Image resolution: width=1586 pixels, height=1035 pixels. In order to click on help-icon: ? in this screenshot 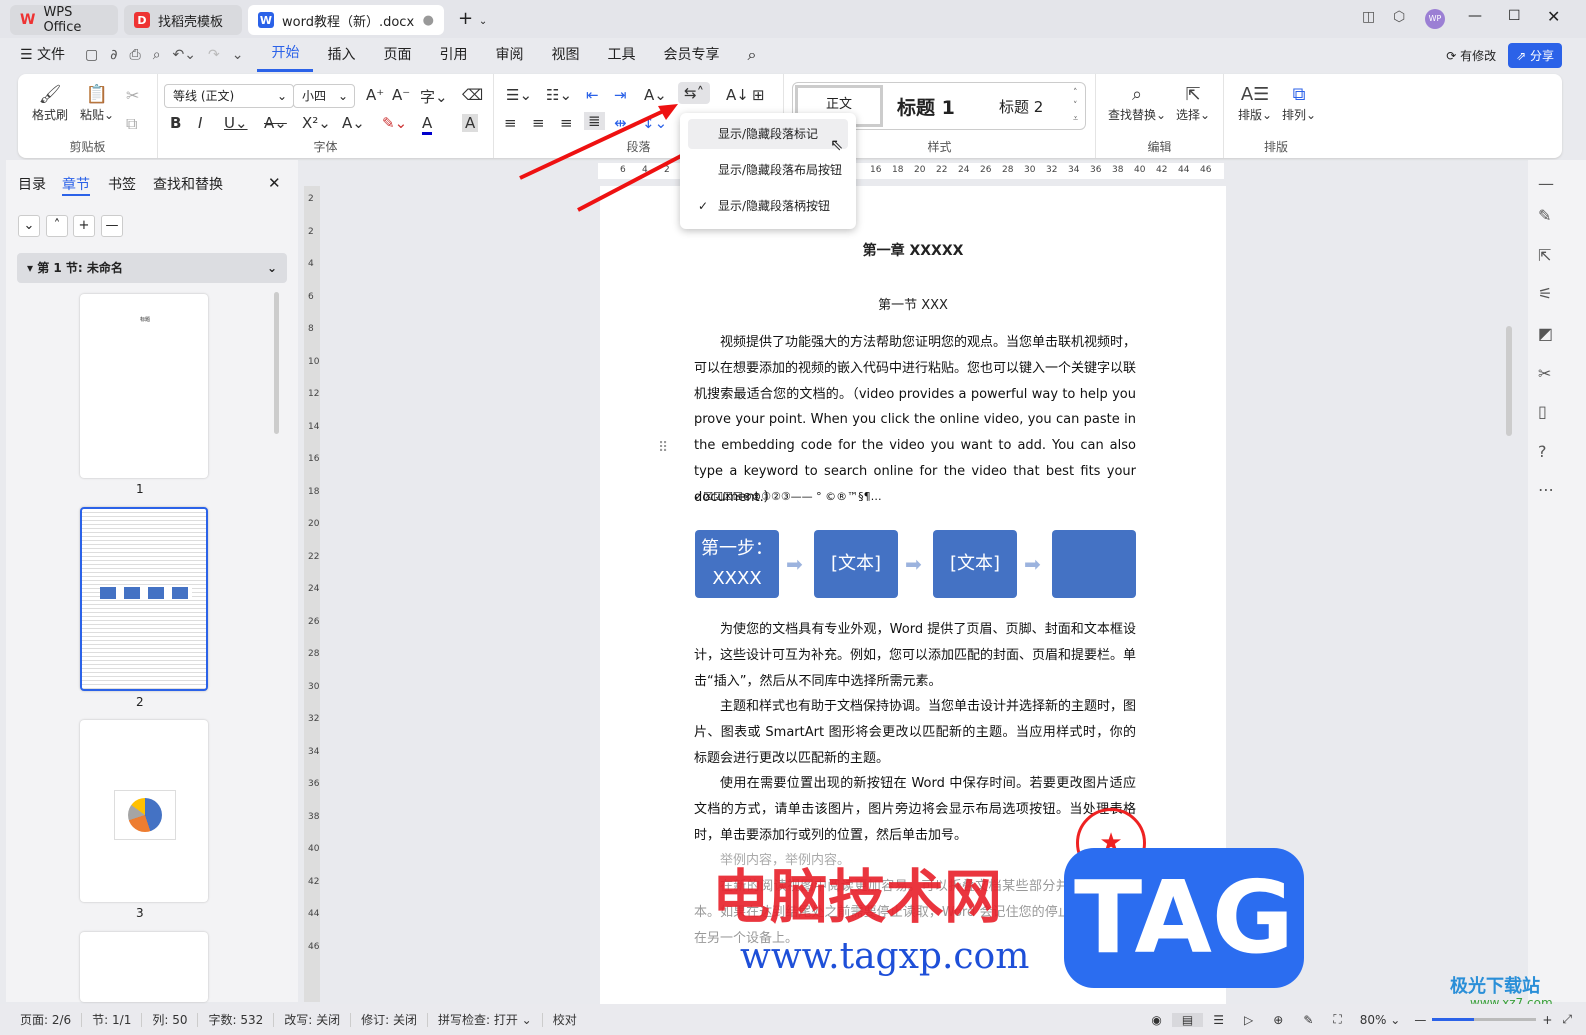, I will do `click(1542, 451)`.